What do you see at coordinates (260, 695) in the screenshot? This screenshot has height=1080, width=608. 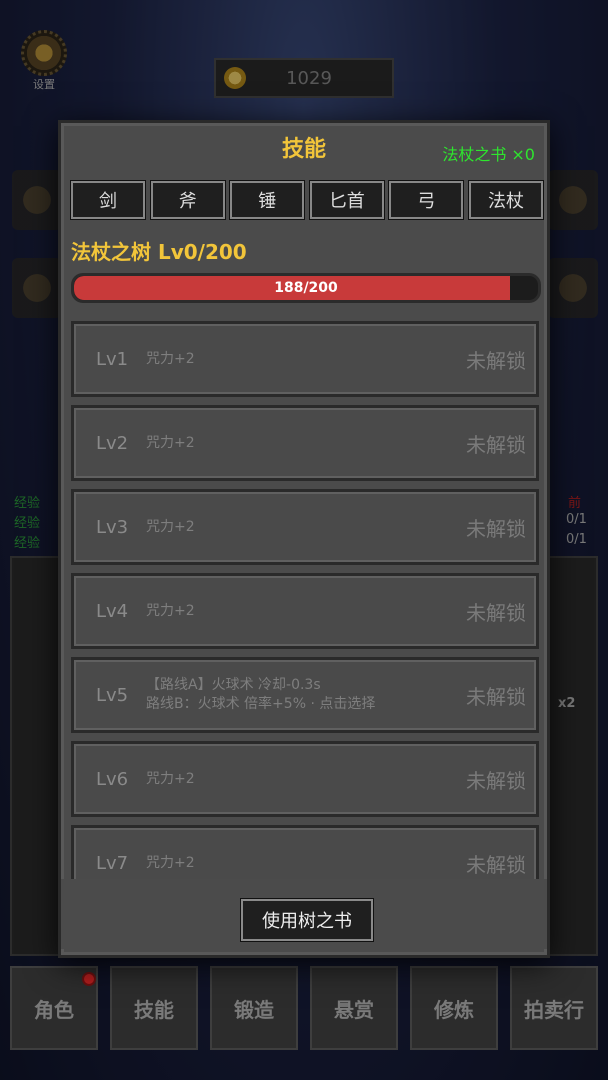 I see `level-desc: 【路线A】火球术 冷却-0.3s 路线B：火球术 倍率+5% · 点击选择` at bounding box center [260, 695].